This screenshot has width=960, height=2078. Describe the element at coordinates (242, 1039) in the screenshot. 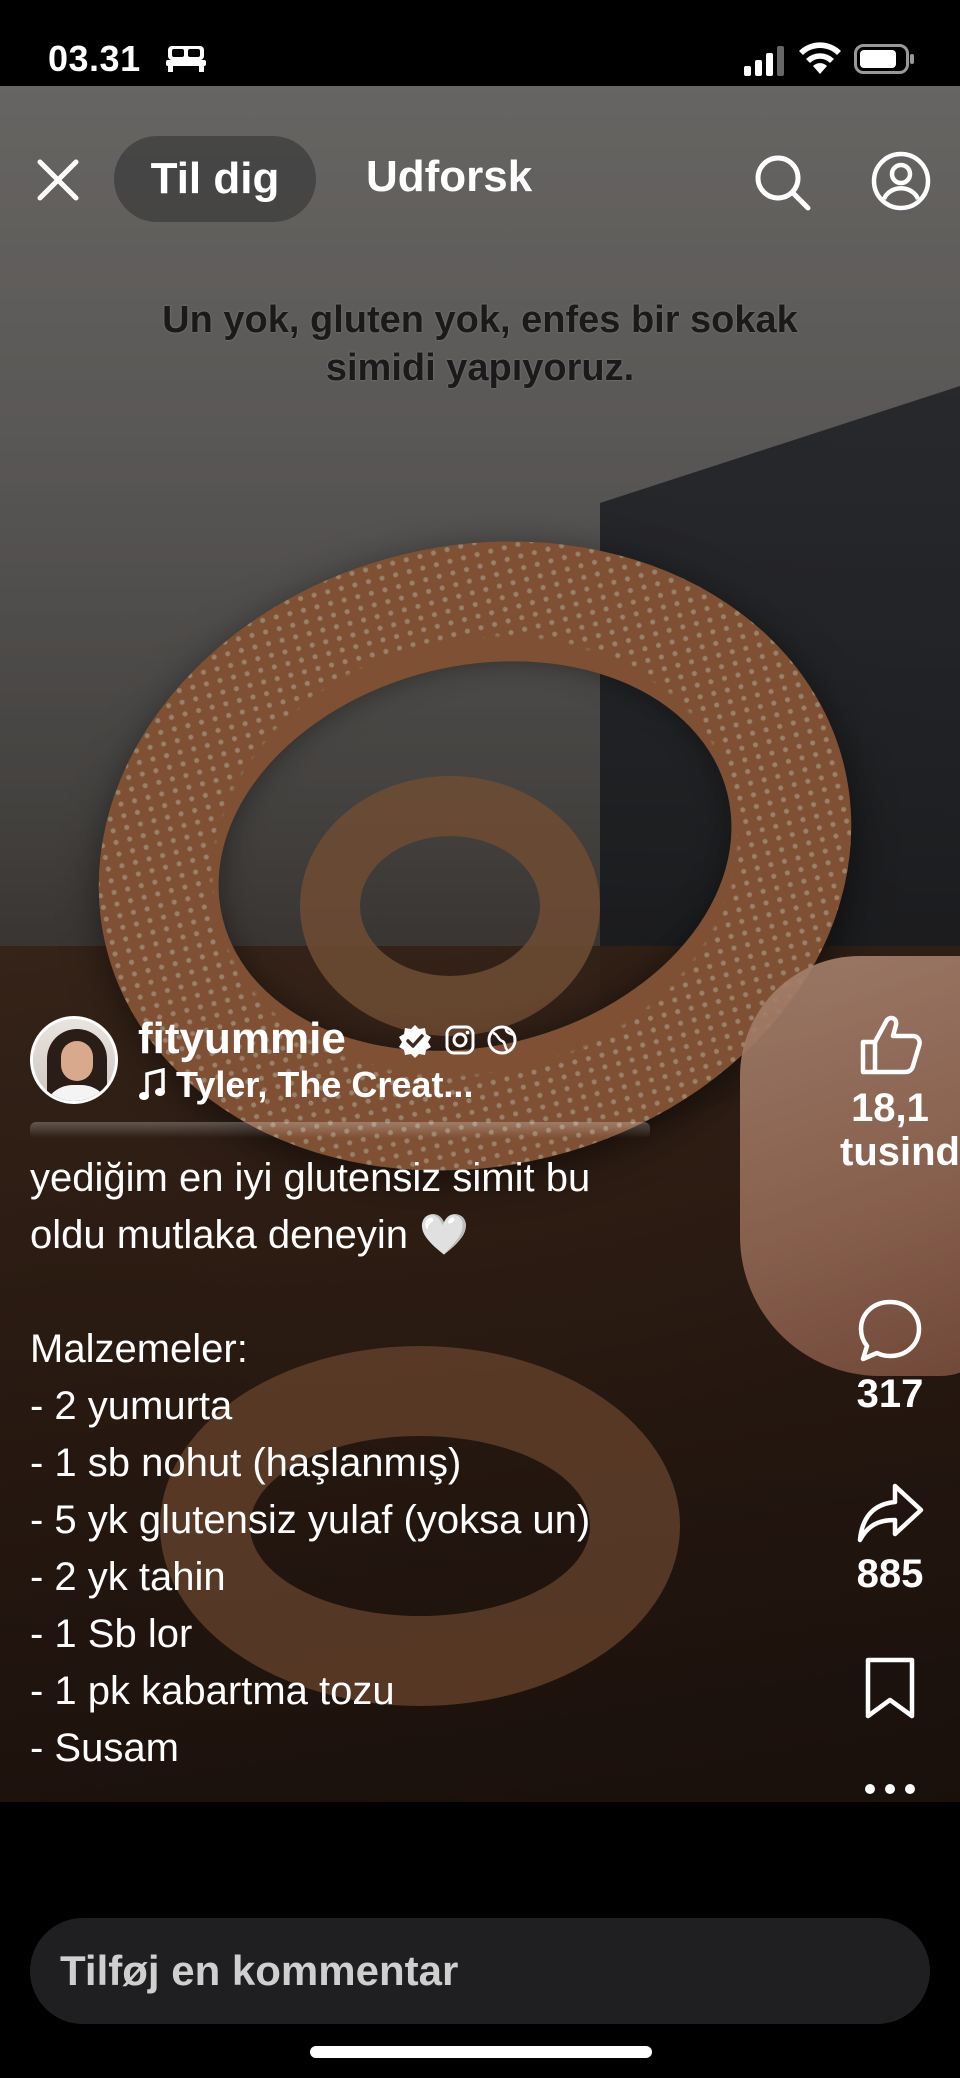

I see `author-username: fityummie` at that location.